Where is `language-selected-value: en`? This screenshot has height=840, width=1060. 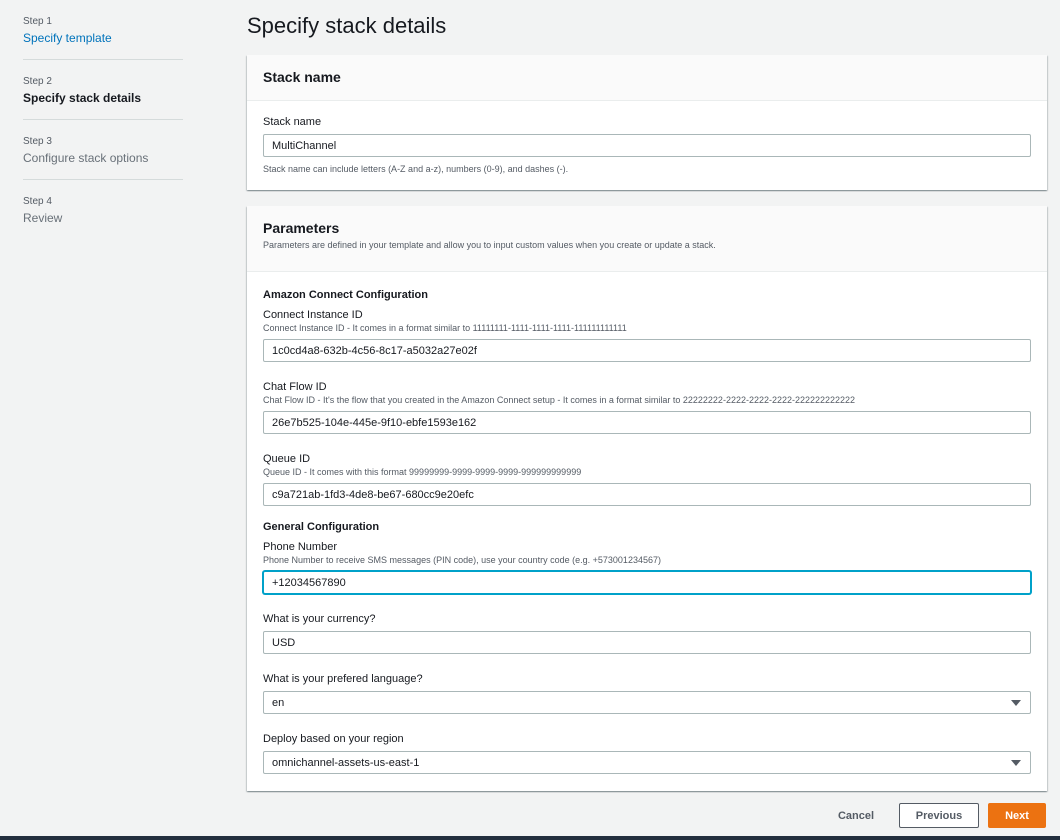
language-selected-value: en is located at coordinates (278, 703).